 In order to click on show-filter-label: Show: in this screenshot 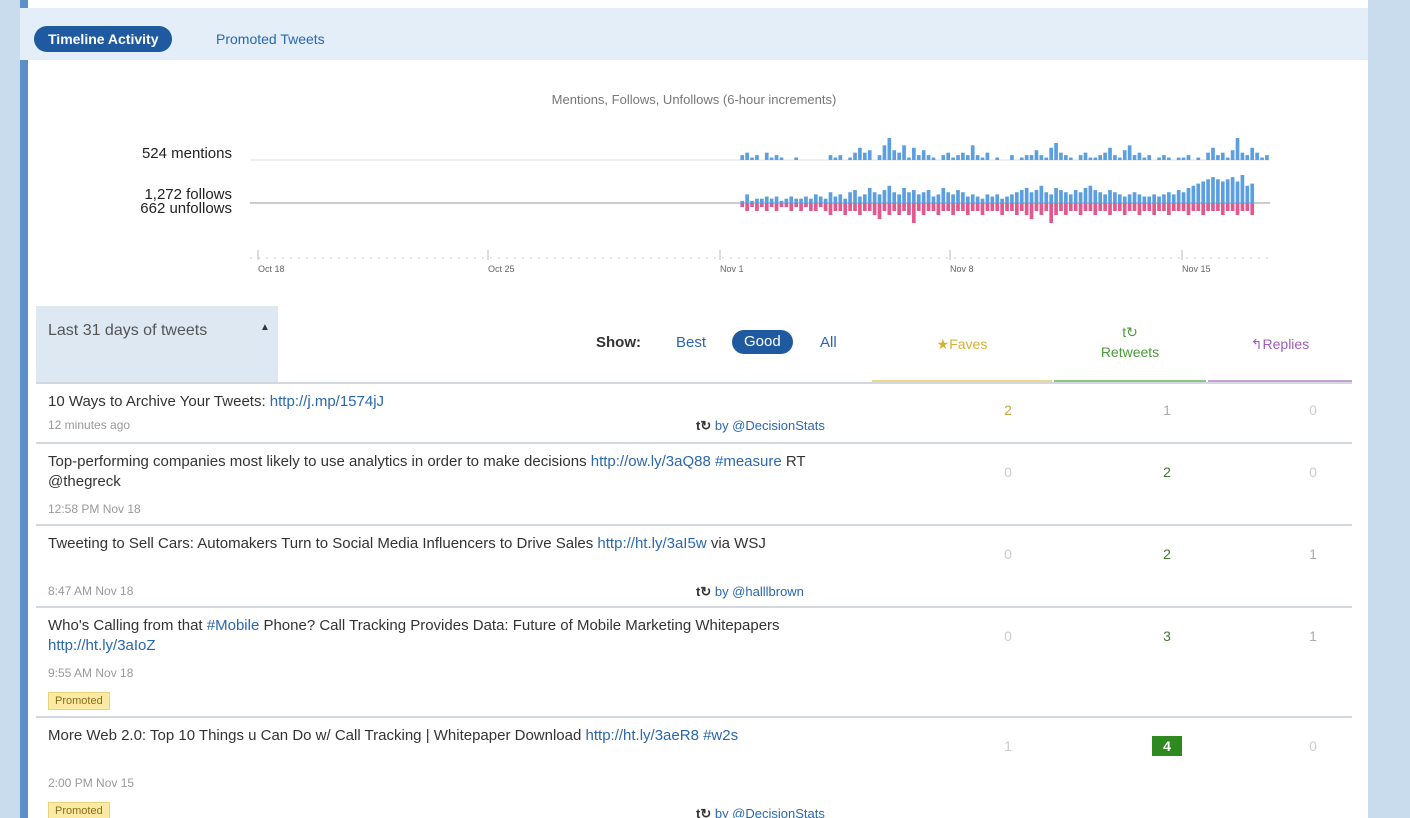, I will do `click(618, 342)`.